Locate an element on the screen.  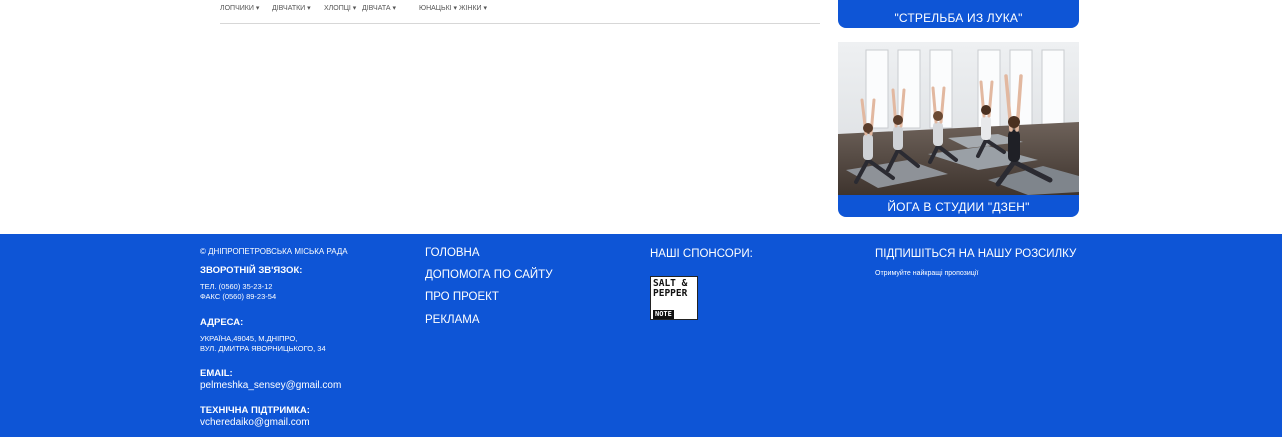
filter-item: ЖІНКИ ▾ is located at coordinates (473, 8).